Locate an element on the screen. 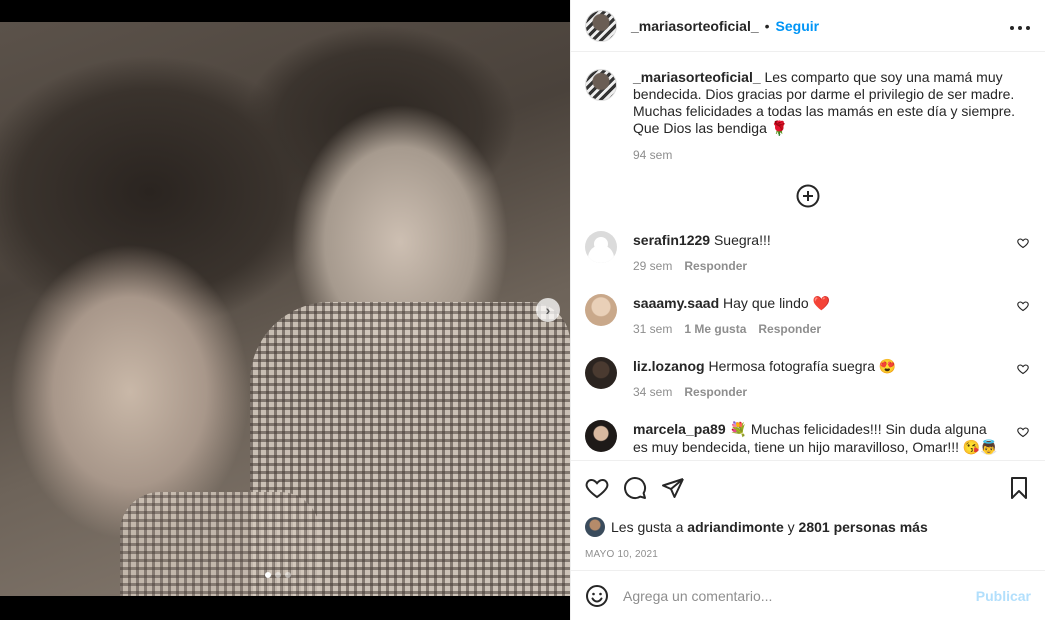 The width and height of the screenshot is (1045, 620). comment-time: 29 sem is located at coordinates (652, 266).